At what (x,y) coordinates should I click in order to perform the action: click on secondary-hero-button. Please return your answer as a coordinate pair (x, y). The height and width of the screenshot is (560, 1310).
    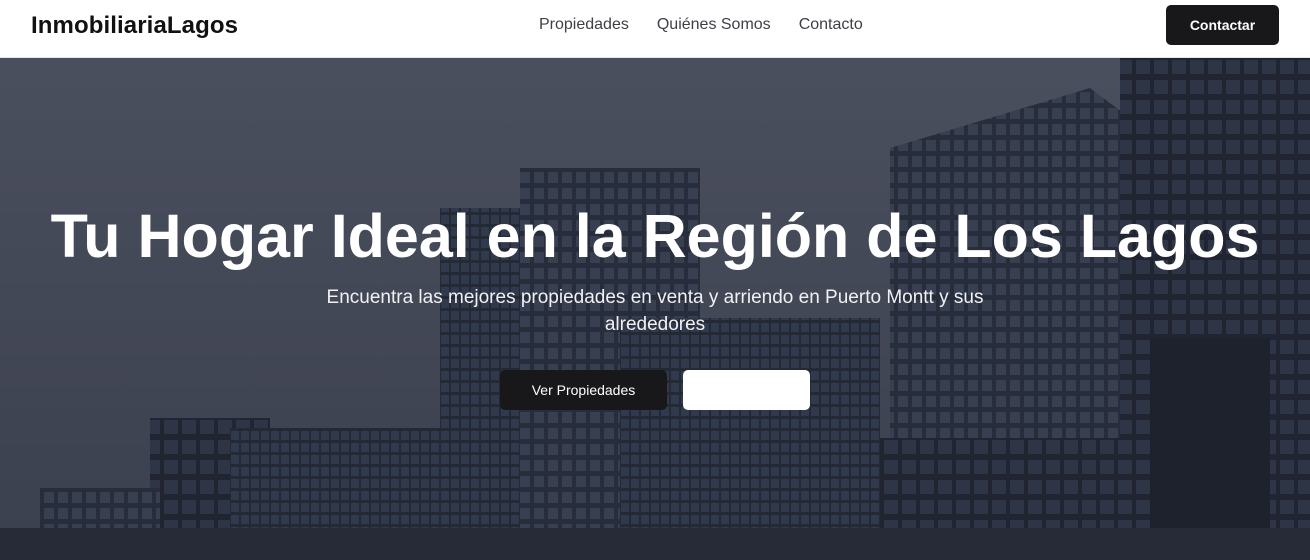
    Looking at the image, I should click on (746, 390).